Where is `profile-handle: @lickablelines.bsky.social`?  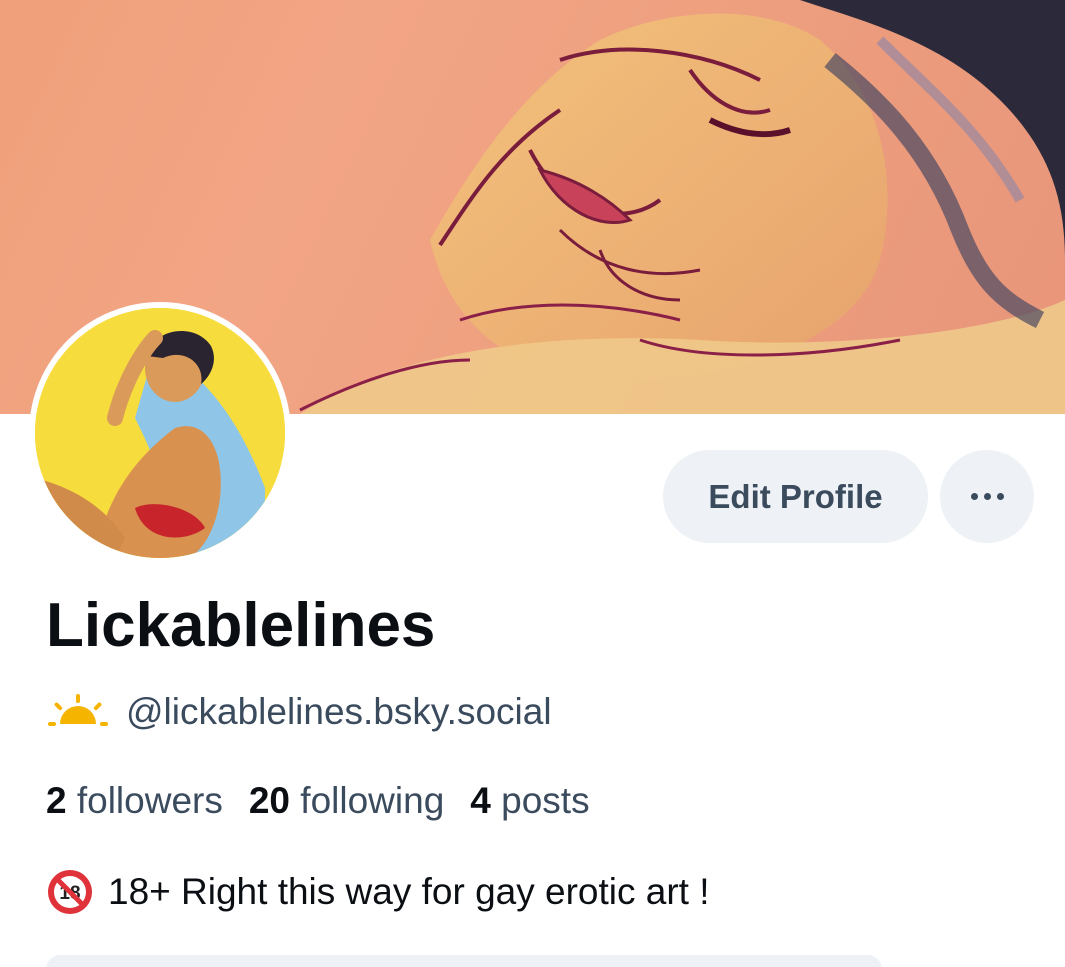
profile-handle: @lickablelines.bsky.social is located at coordinates (339, 711).